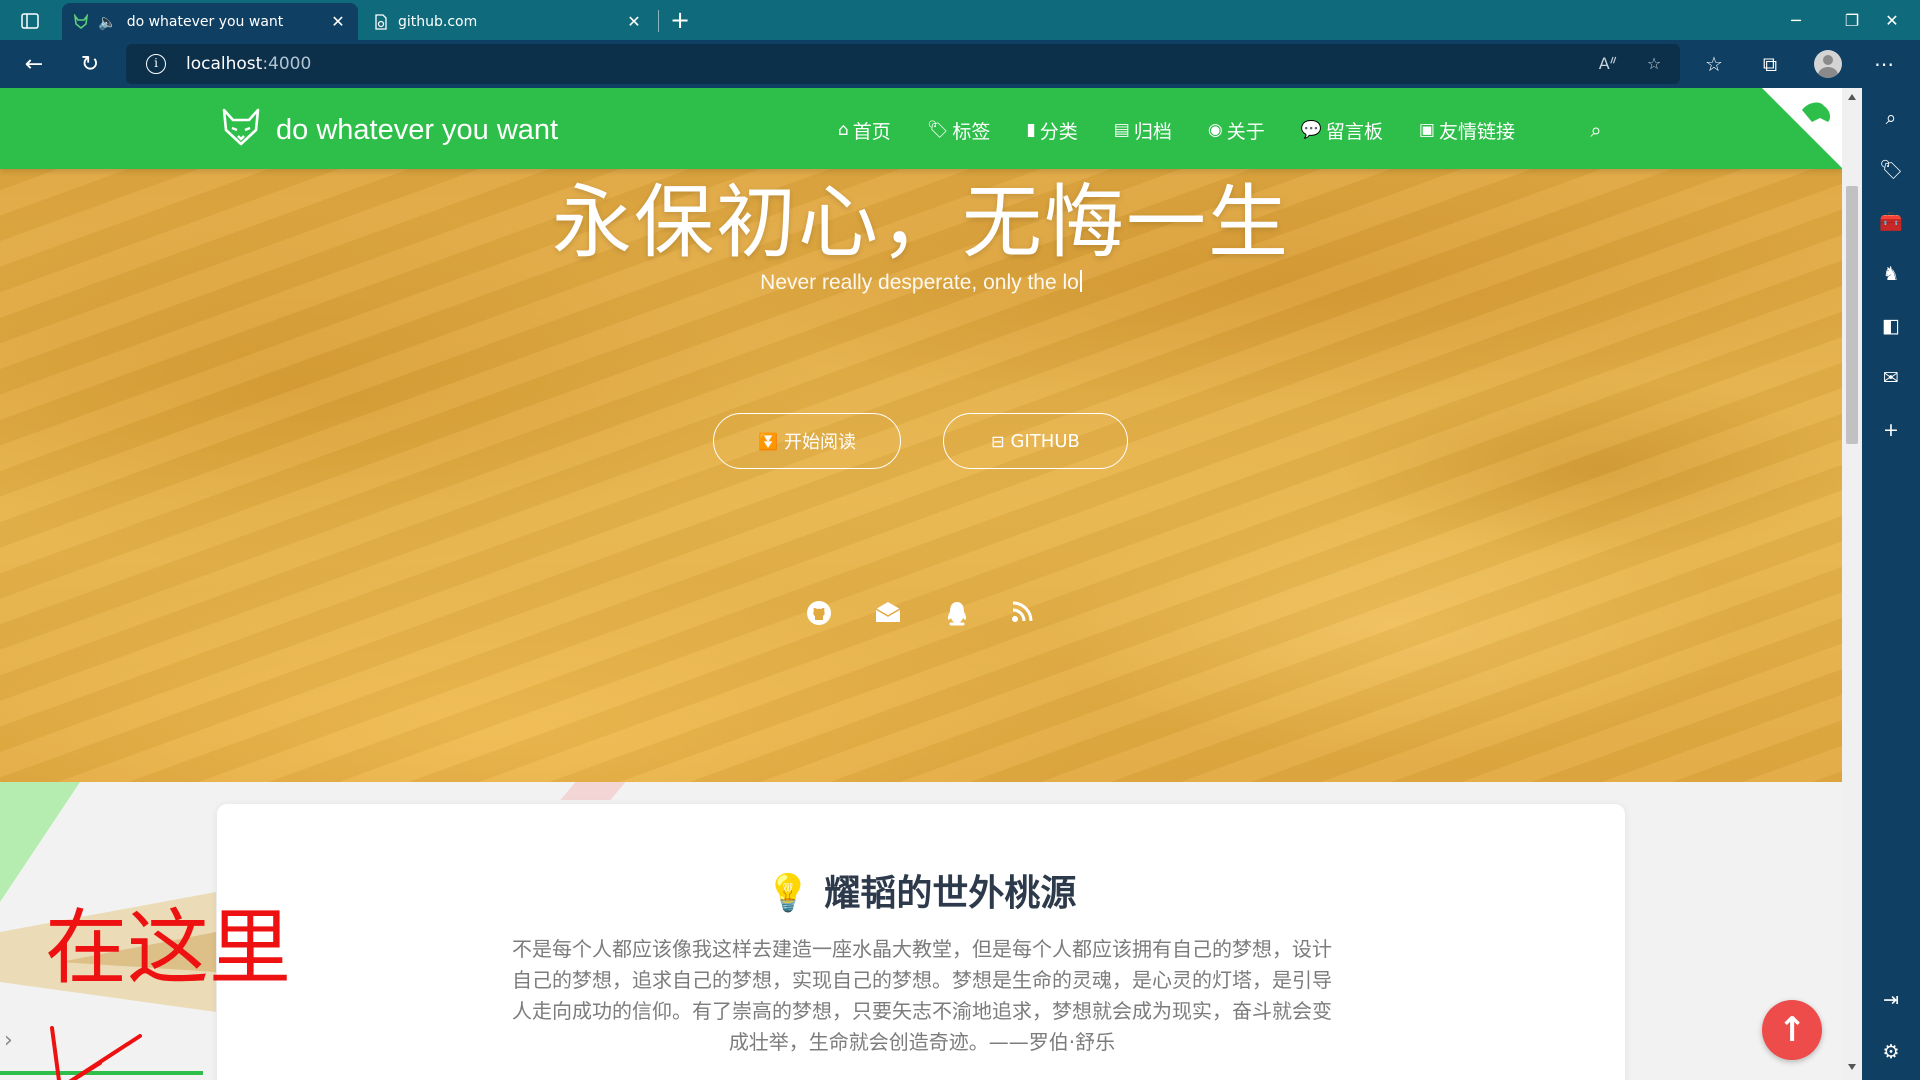  What do you see at coordinates (903, 64) in the screenshot?
I see `address-bar: i localhost:4000 Aᐥ ☆` at bounding box center [903, 64].